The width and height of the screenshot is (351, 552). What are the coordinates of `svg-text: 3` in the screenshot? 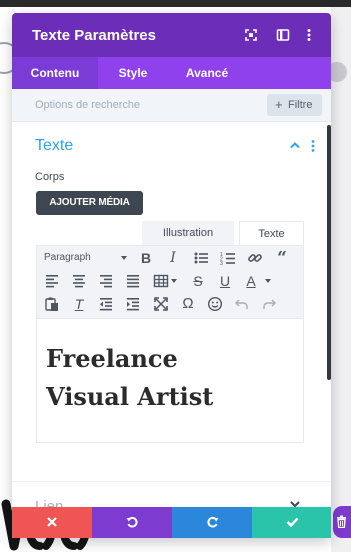 It's located at (221, 263).